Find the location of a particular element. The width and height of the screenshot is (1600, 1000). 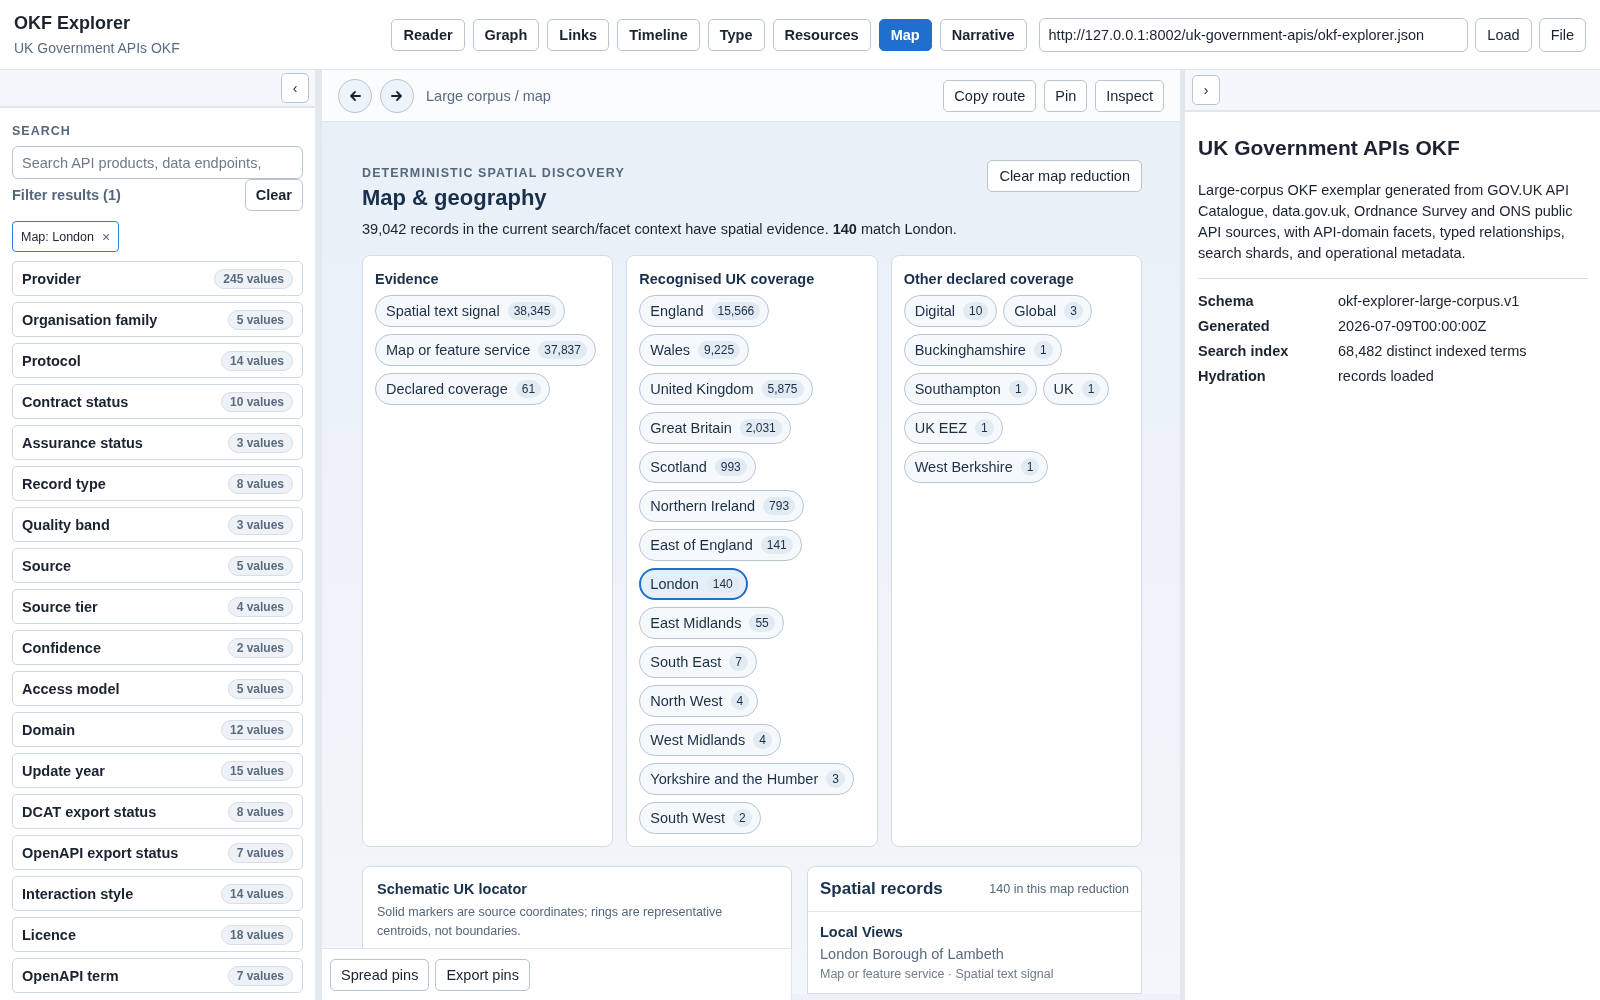

facet-row: OpenAPI export status 7 values is located at coordinates (157, 852).